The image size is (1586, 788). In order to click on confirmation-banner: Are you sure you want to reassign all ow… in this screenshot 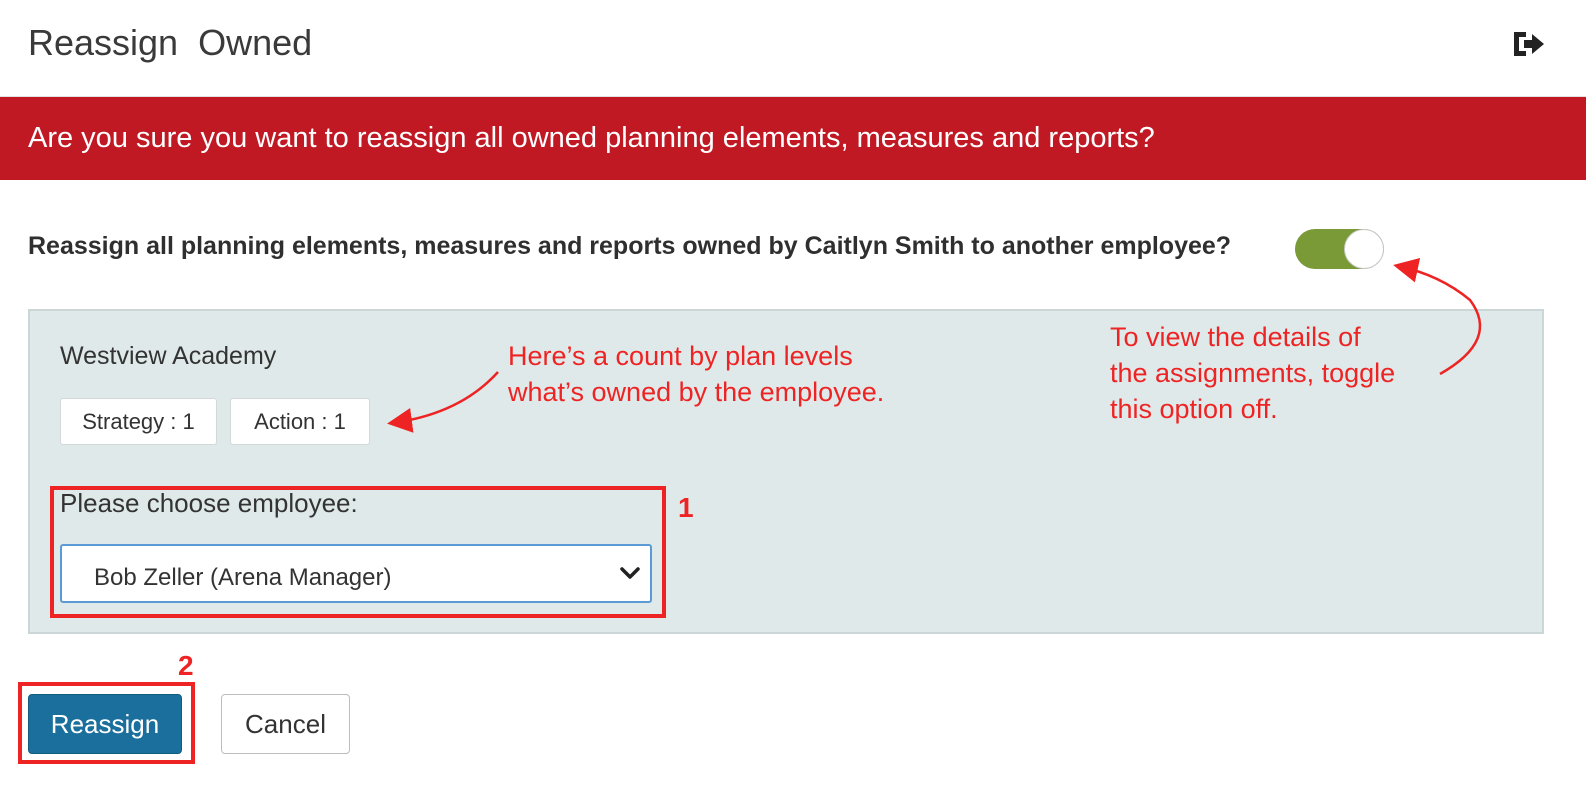, I will do `click(793, 138)`.